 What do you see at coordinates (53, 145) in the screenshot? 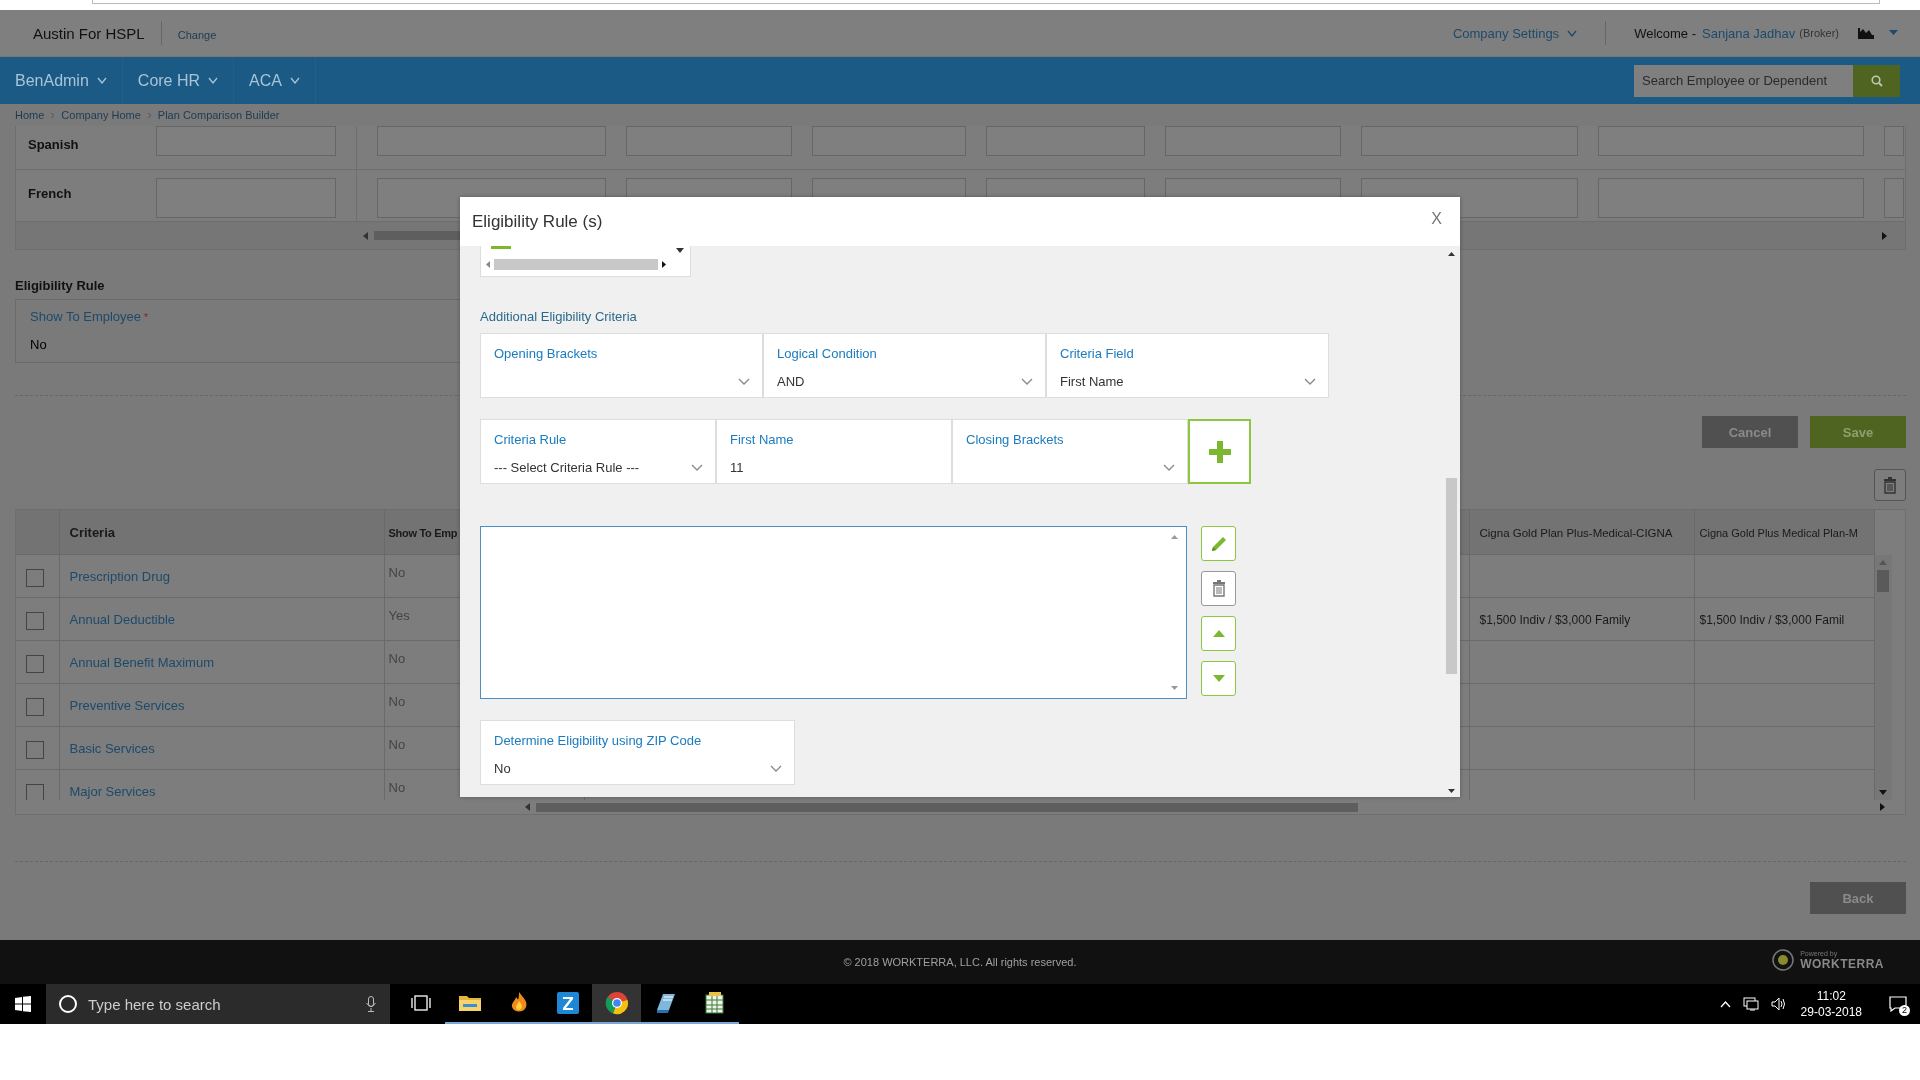
I see `language-label: Spanish` at bounding box center [53, 145].